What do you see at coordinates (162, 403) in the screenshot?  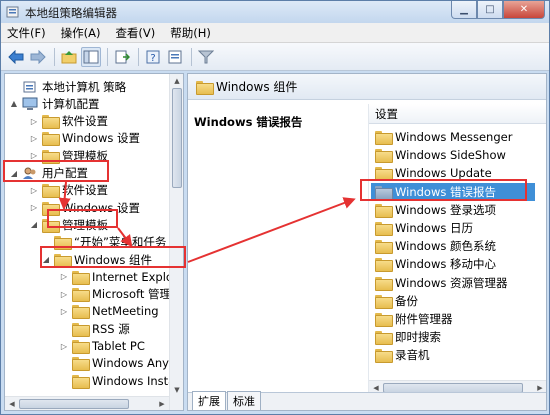 I see `scroll-right-icon: ▶` at bounding box center [162, 403].